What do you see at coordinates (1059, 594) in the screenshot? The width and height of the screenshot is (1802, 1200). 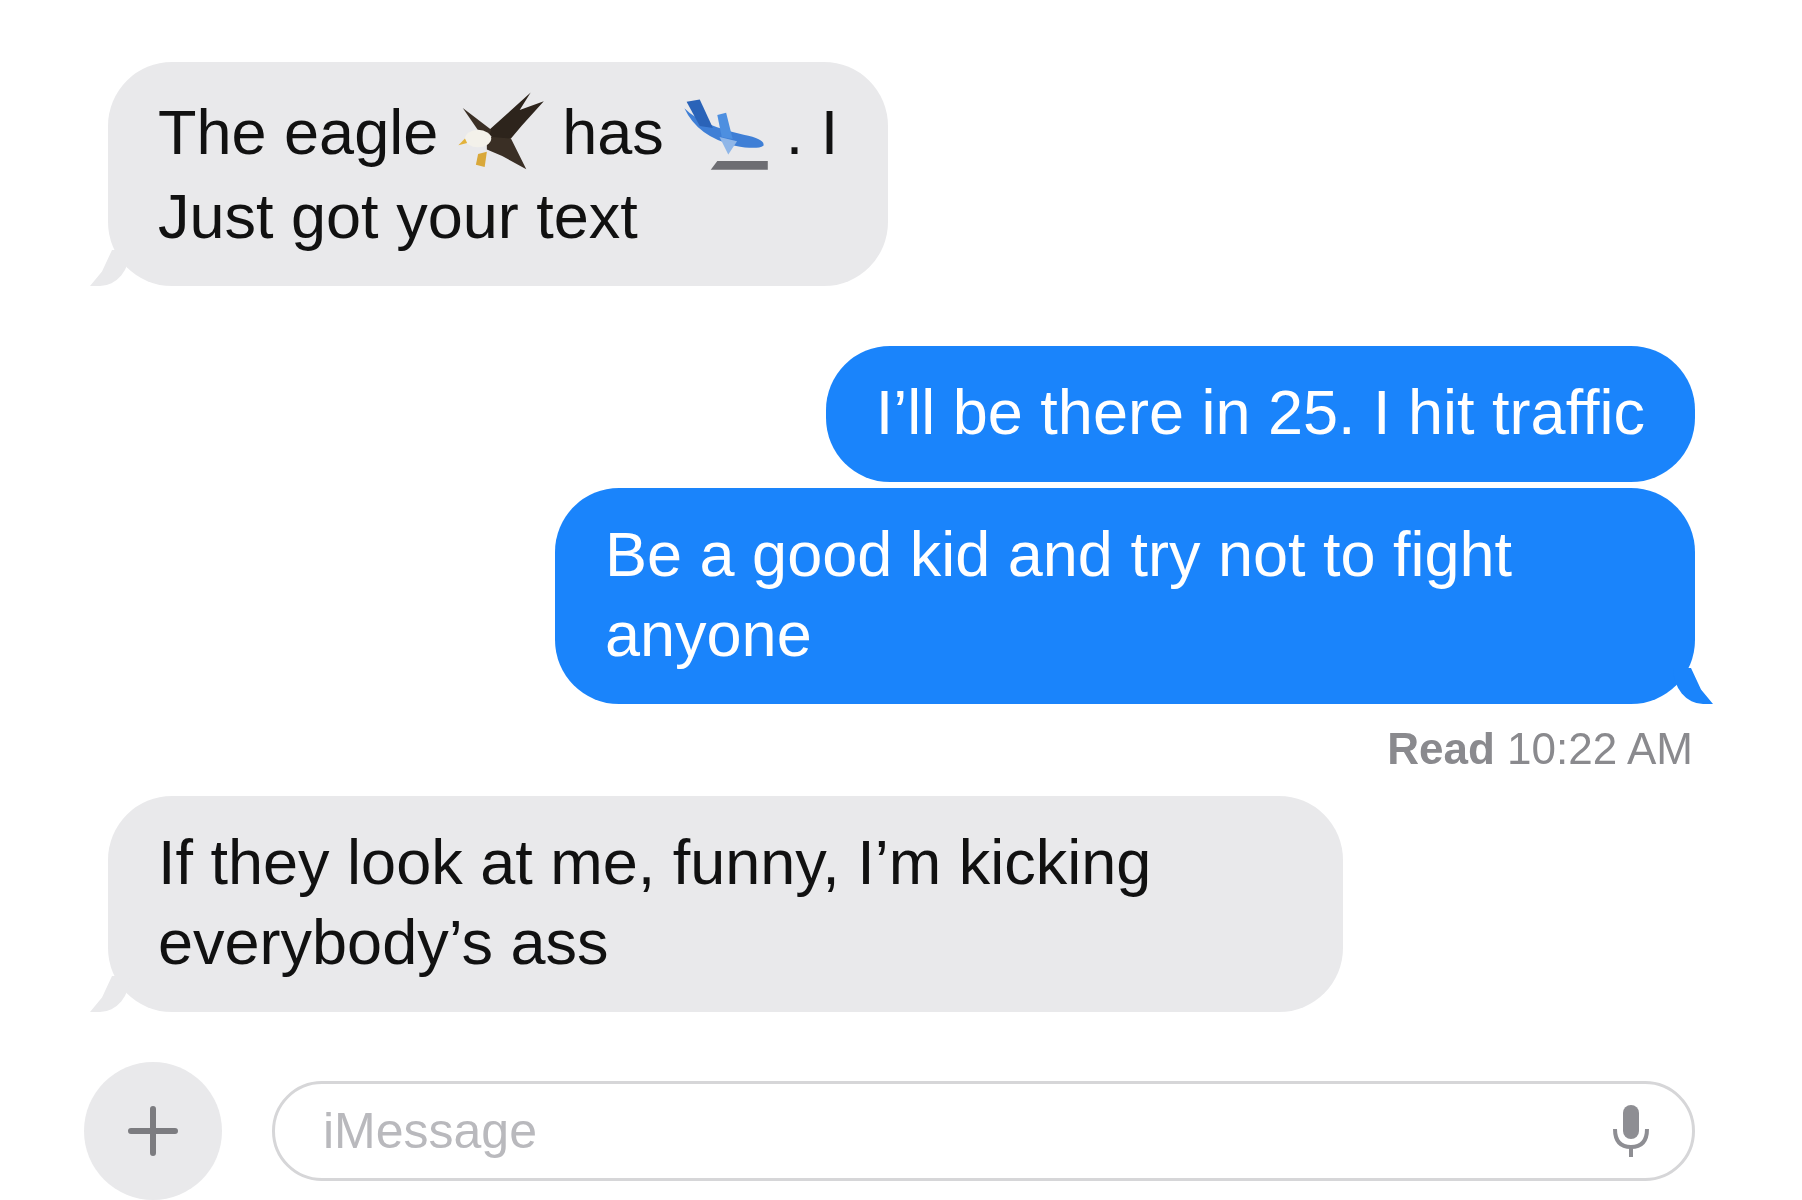 I see `message-text: Be a good kid and try not to fight anyone` at bounding box center [1059, 594].